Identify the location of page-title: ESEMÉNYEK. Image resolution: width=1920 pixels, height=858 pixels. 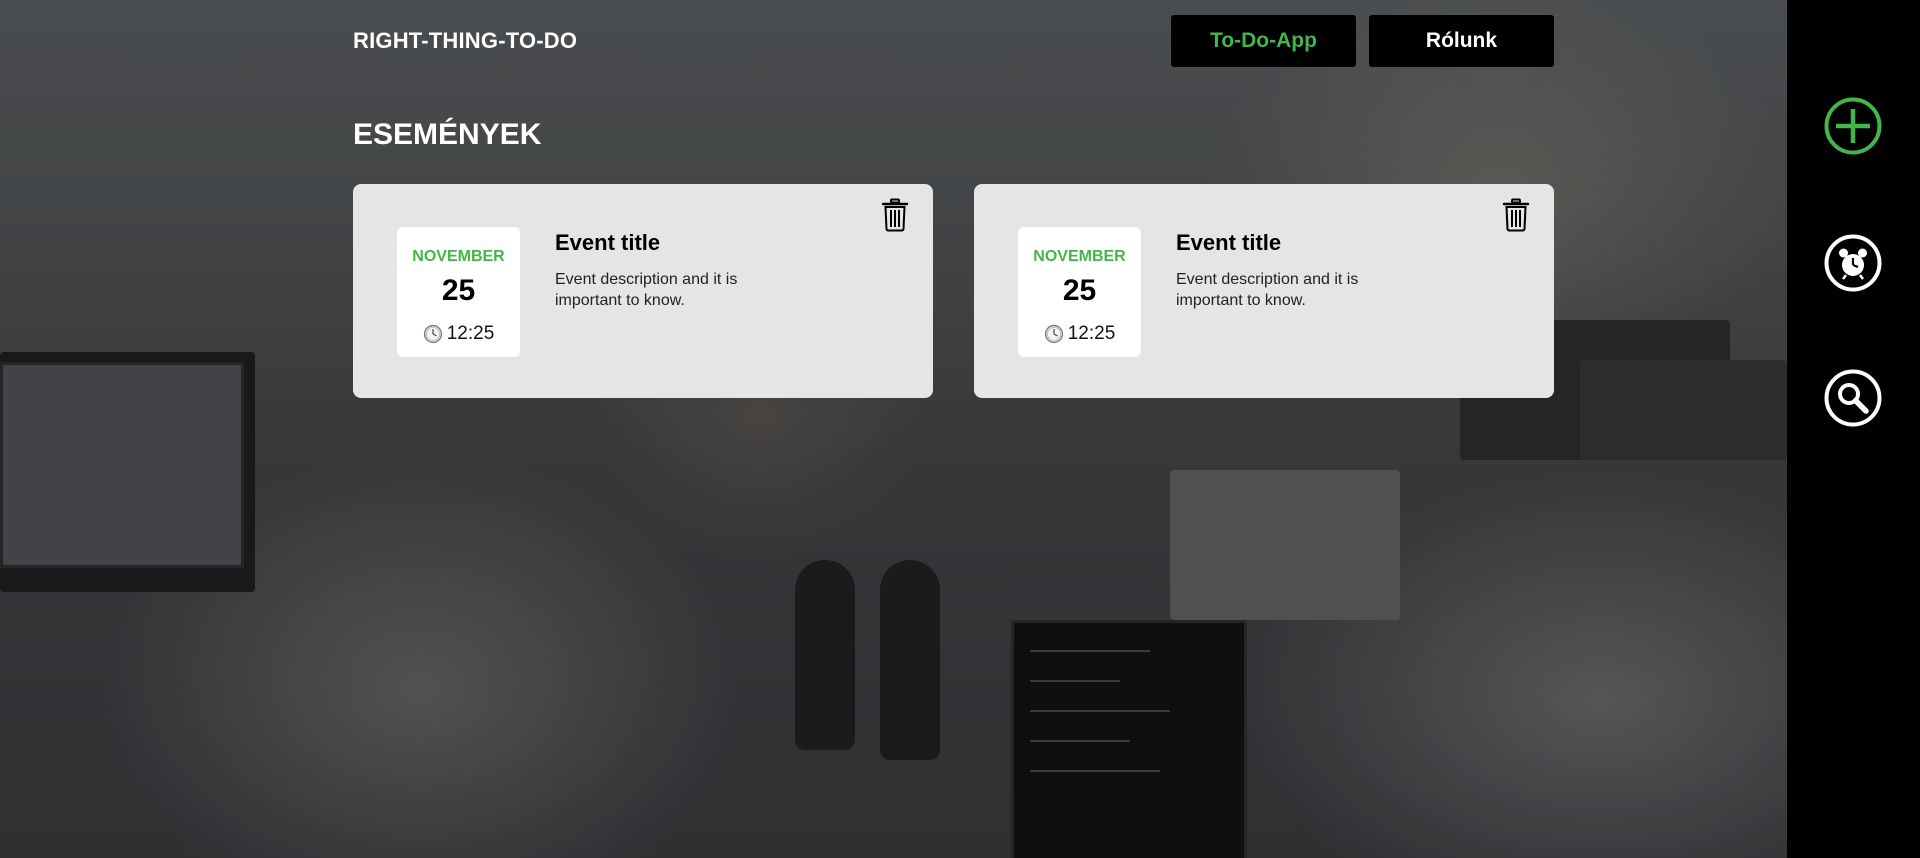
(447, 134).